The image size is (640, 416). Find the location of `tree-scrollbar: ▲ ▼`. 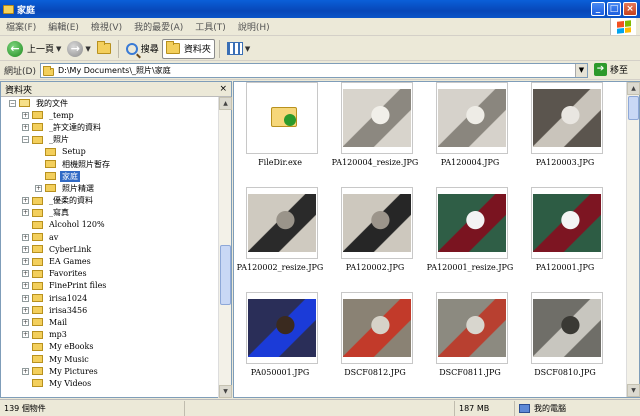

tree-scrollbar: ▲ ▼ is located at coordinates (225, 247).